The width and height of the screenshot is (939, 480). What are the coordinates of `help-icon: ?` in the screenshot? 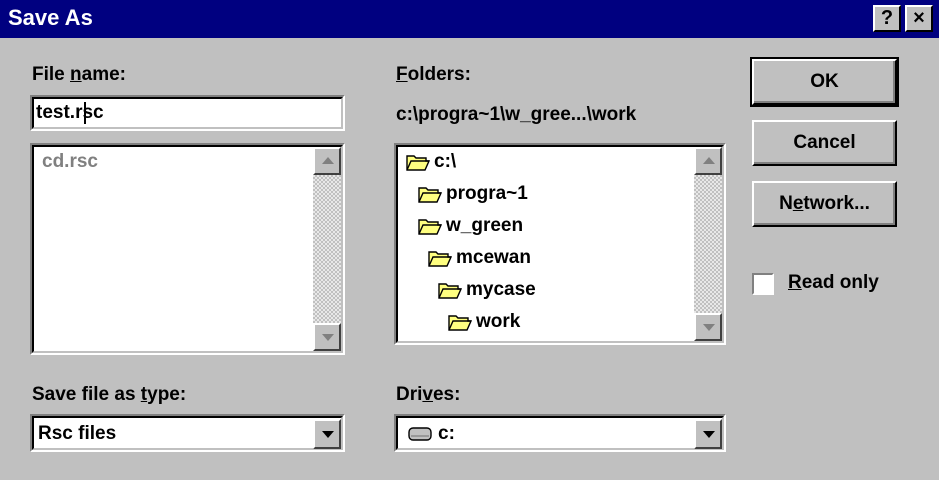 It's located at (887, 18).